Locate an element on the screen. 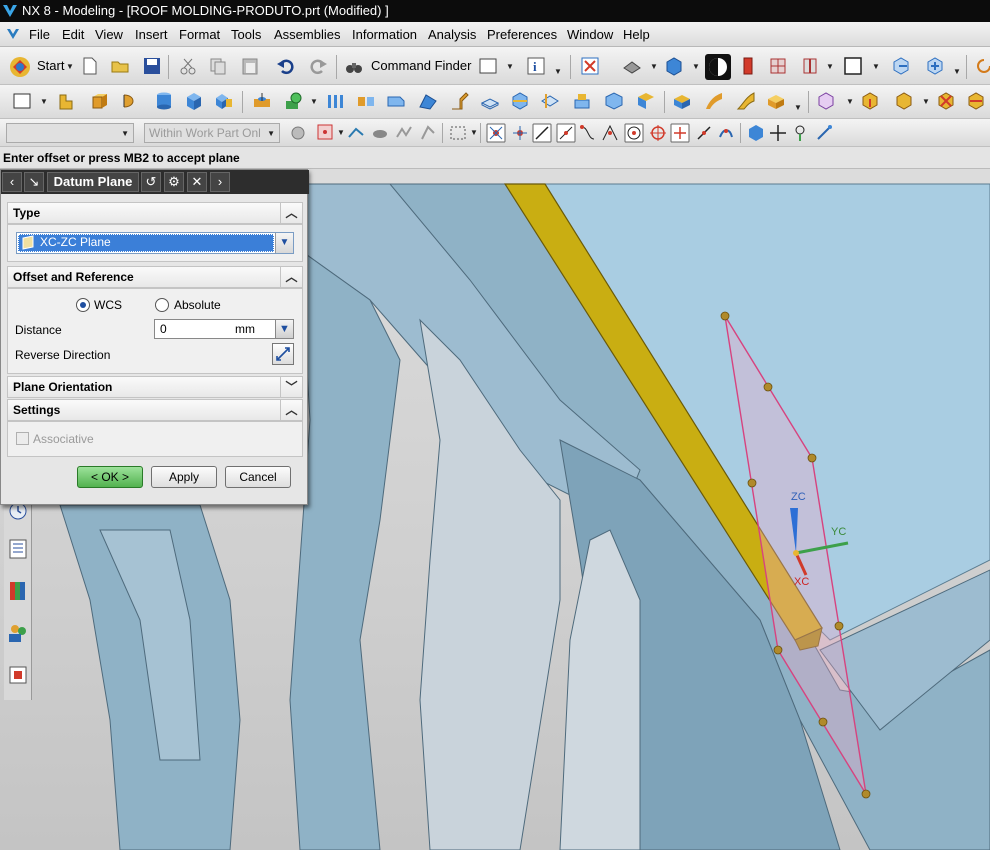 The image size is (990, 850). rotate-view-icon is located at coordinates (718, 67).